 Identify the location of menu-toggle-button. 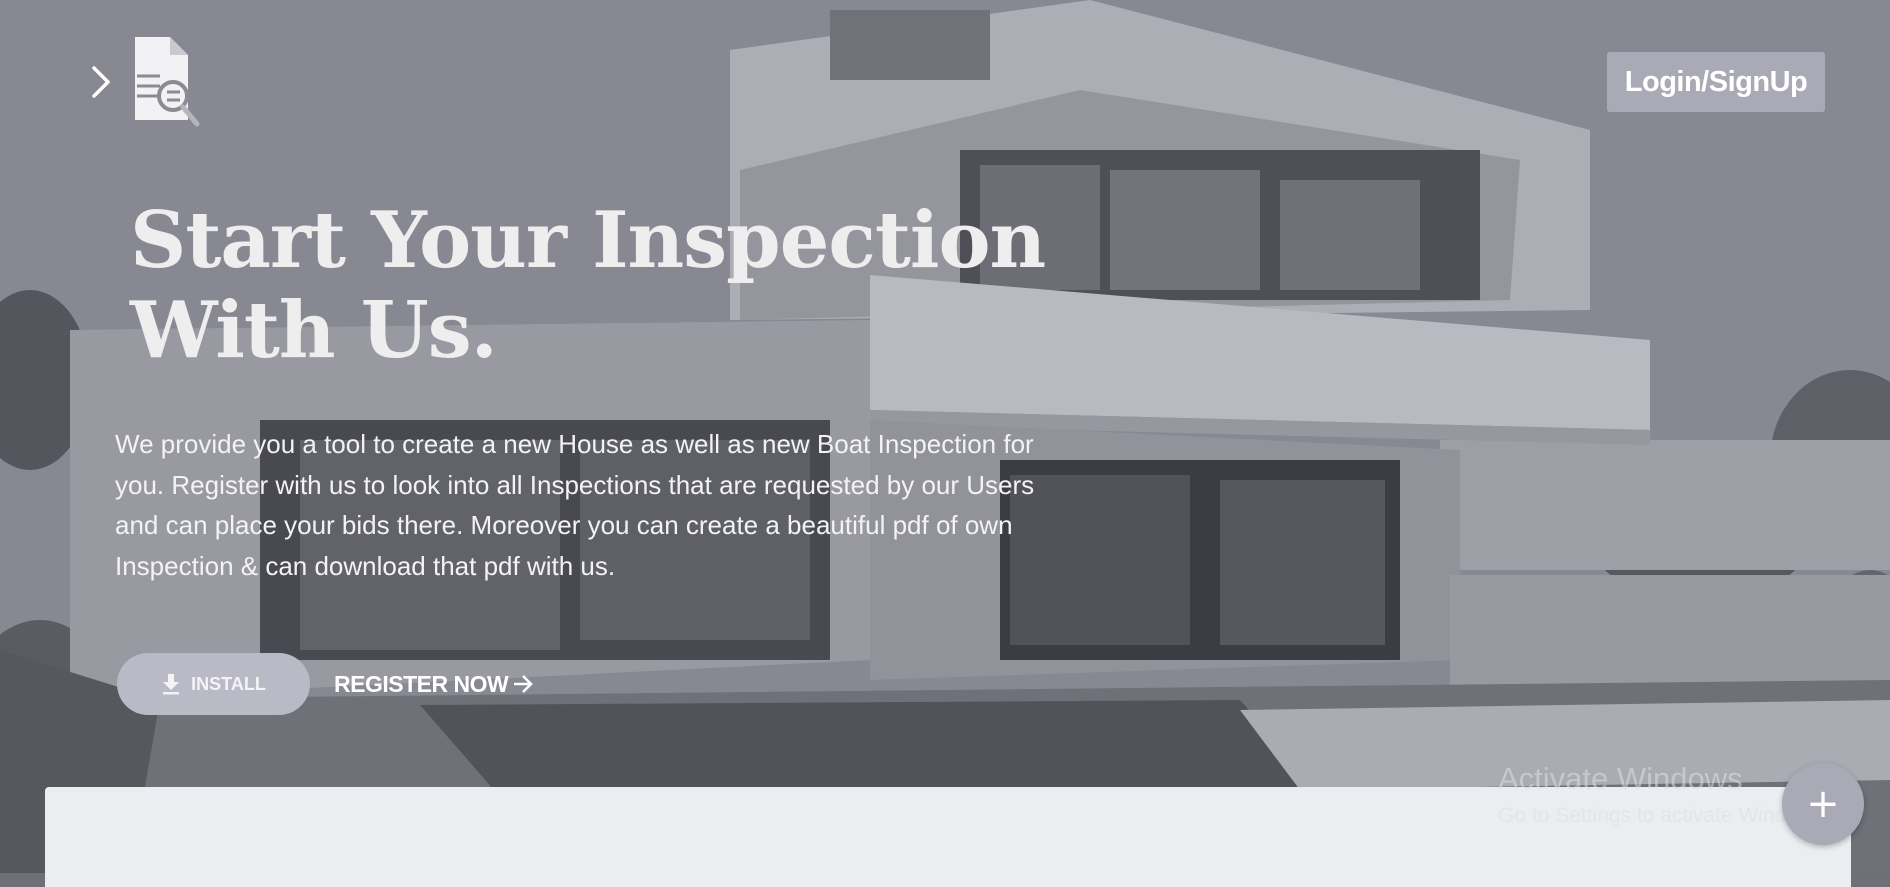
(101, 82).